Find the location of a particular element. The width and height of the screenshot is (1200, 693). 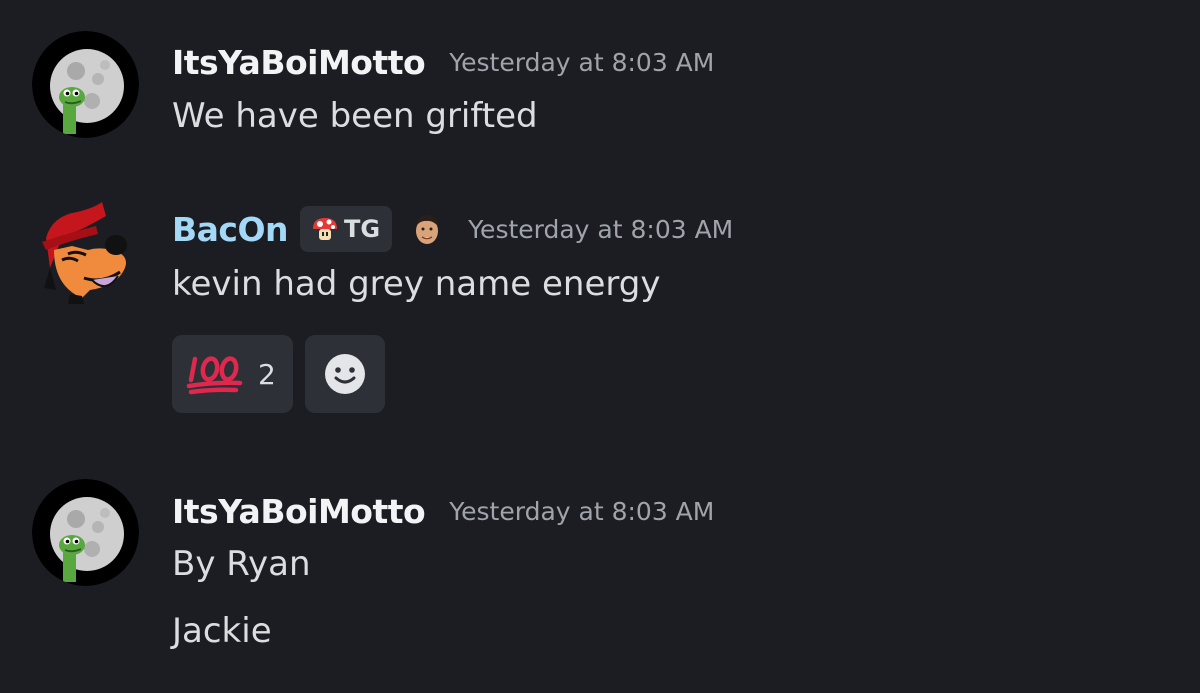

message-header: BacOn TG Yesterday at 8:03 AM is located at coordinates (453, 229).